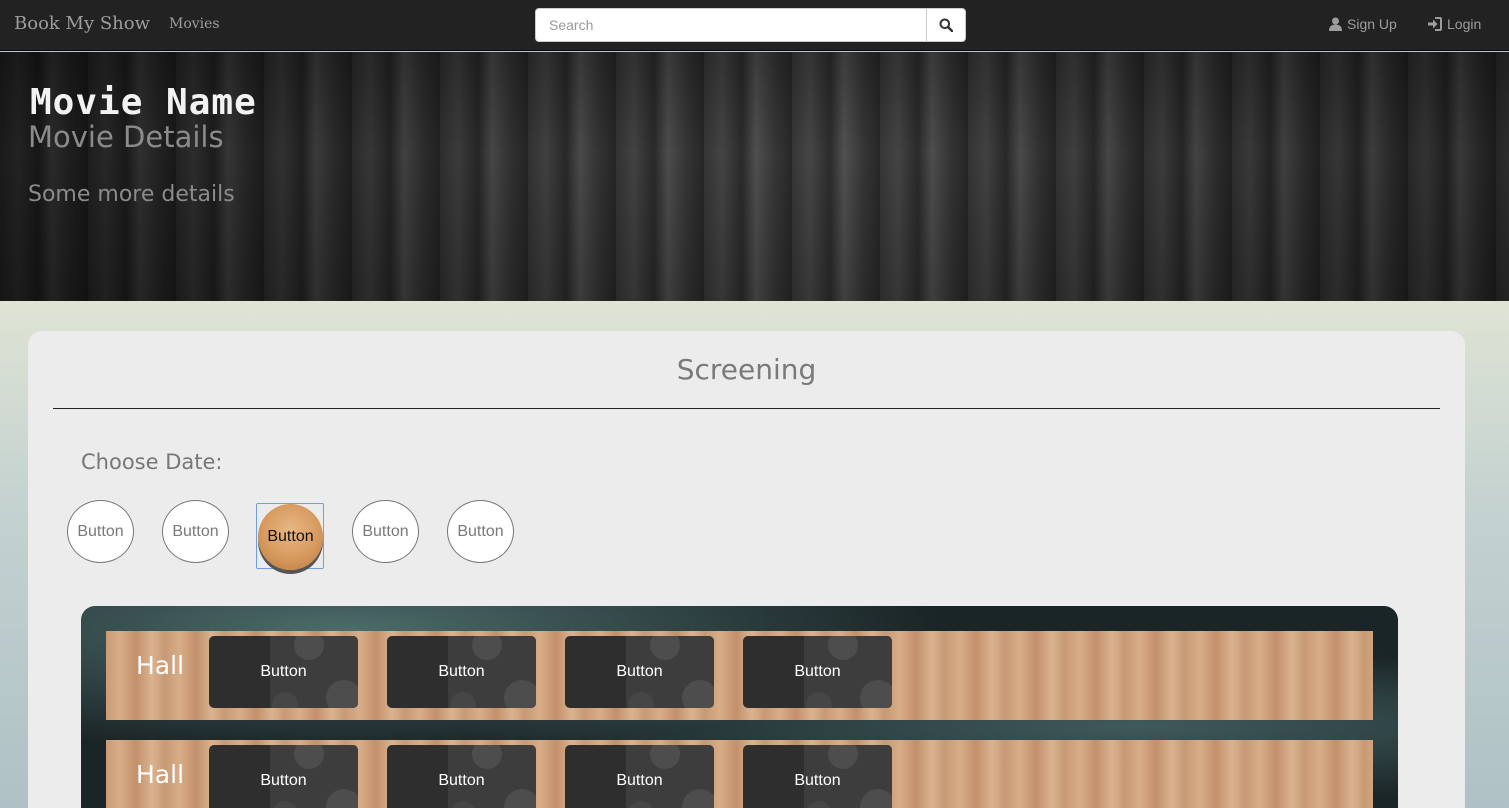  I want to click on login-icon, so click(1435, 24).